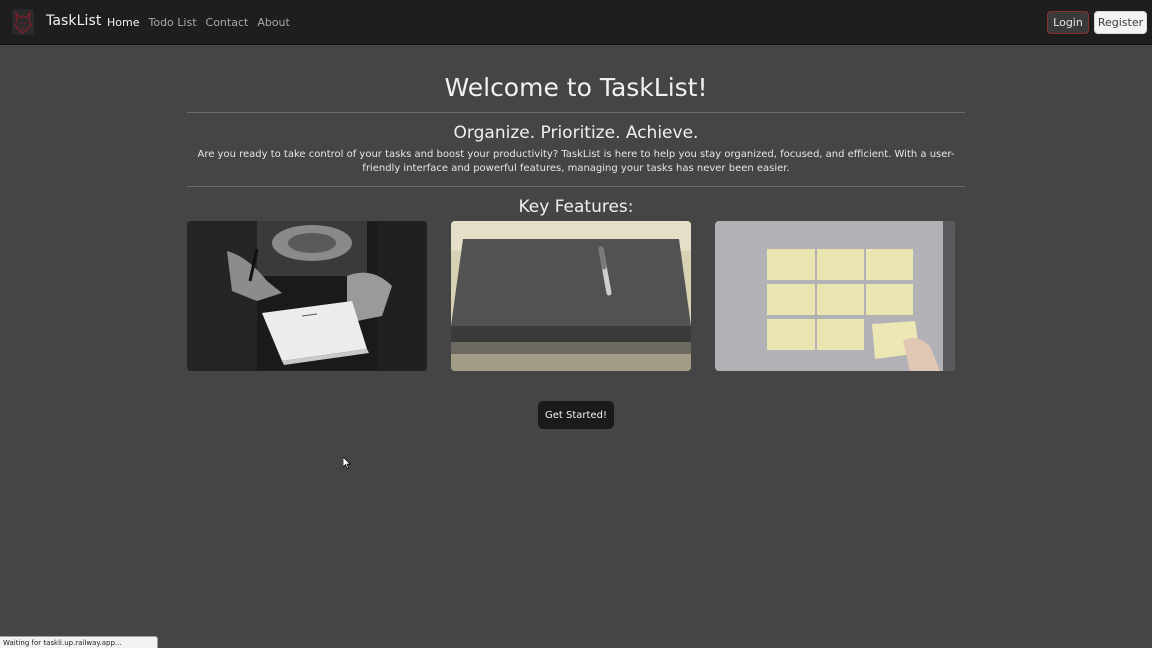 This screenshot has height=648, width=1152. What do you see at coordinates (576, 87) in the screenshot?
I see `page-title: Welcome to TaskList!` at bounding box center [576, 87].